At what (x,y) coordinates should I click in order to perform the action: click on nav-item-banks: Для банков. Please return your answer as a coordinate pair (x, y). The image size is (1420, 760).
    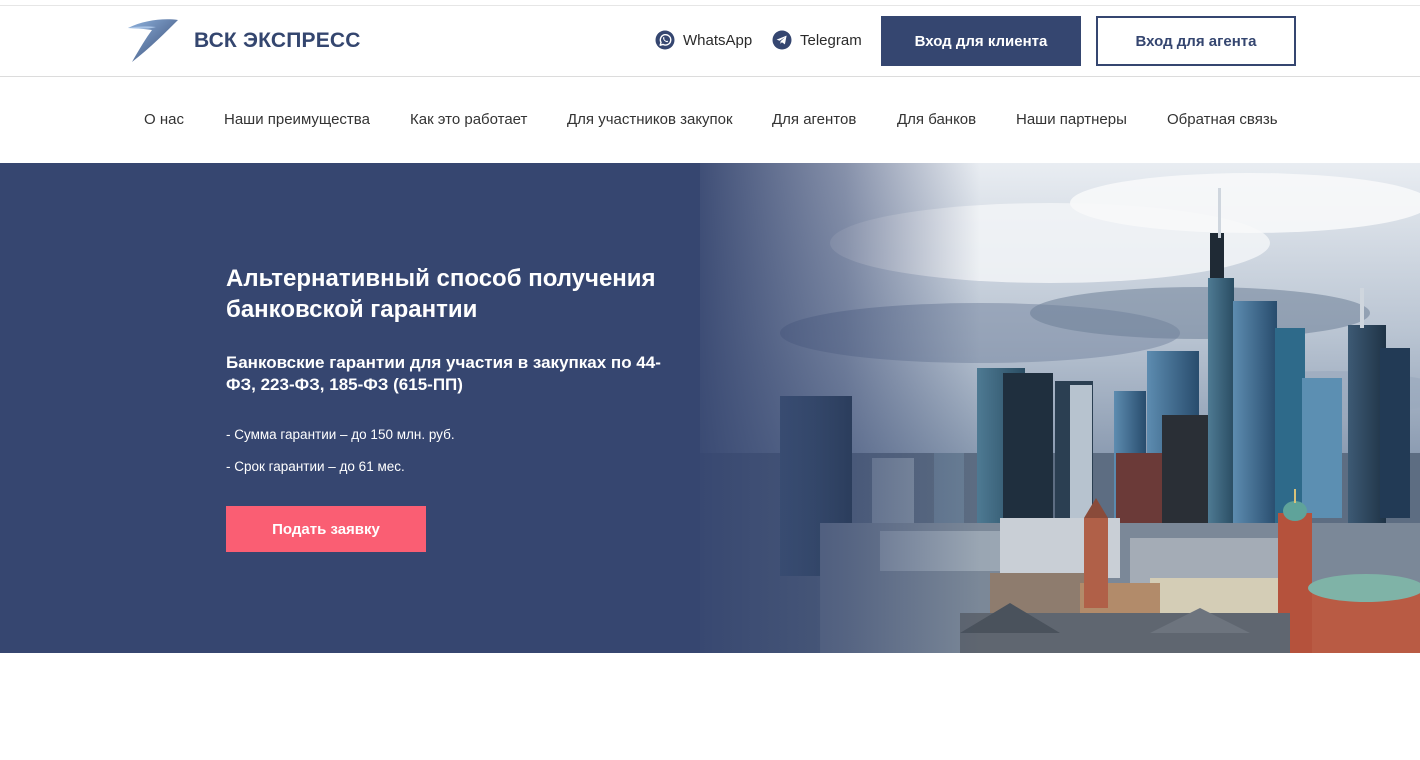
    Looking at the image, I should click on (936, 119).